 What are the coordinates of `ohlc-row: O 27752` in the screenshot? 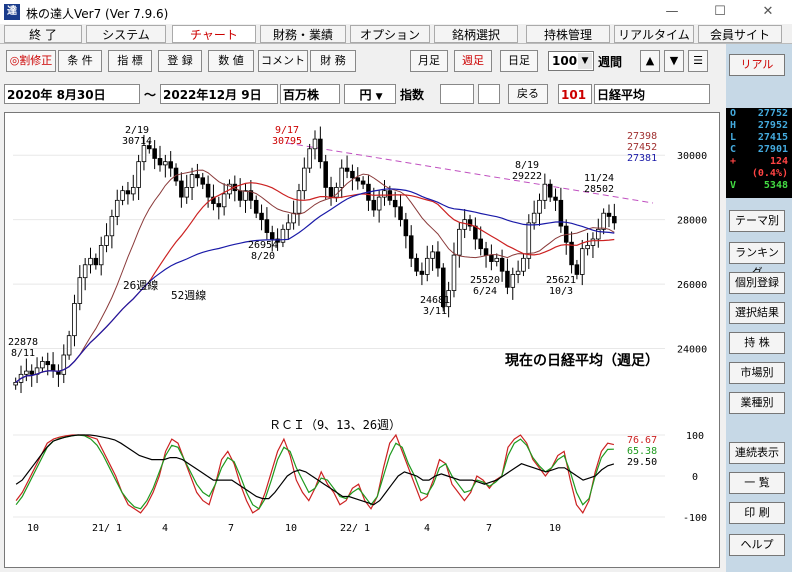 It's located at (759, 114).